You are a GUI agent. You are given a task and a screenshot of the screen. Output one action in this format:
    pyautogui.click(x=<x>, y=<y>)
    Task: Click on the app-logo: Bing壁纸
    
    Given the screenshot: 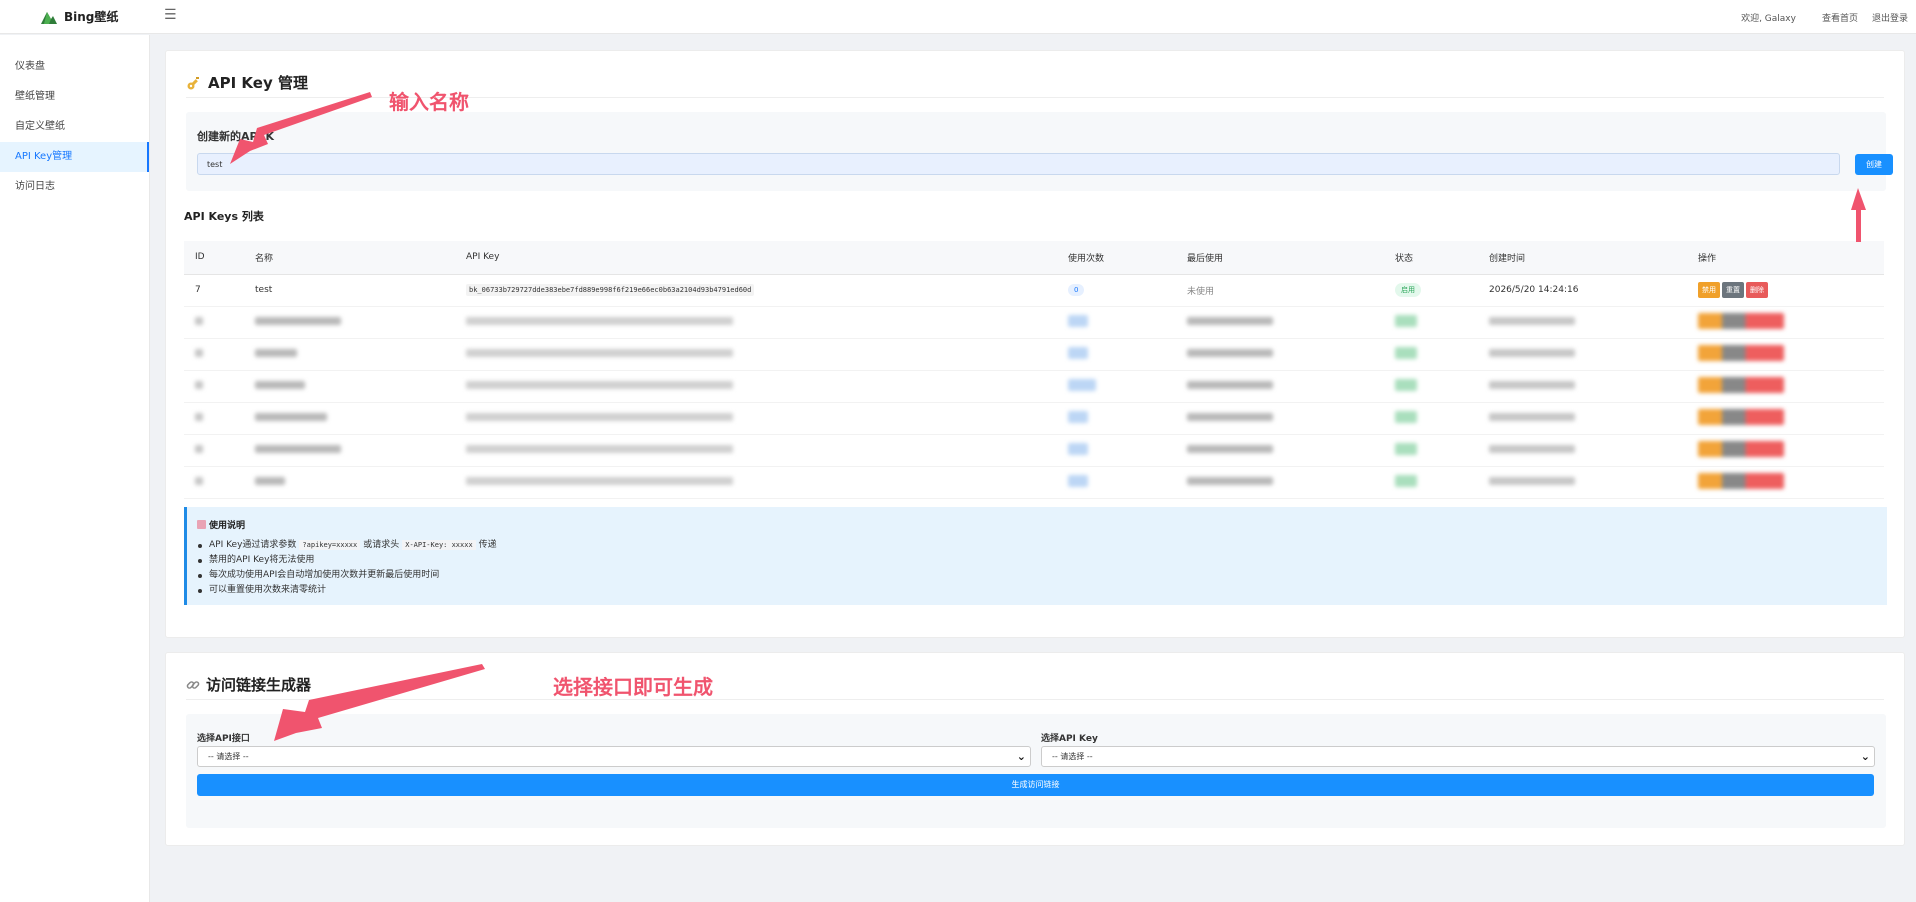 What is the action you would take?
    pyautogui.click(x=79, y=16)
    